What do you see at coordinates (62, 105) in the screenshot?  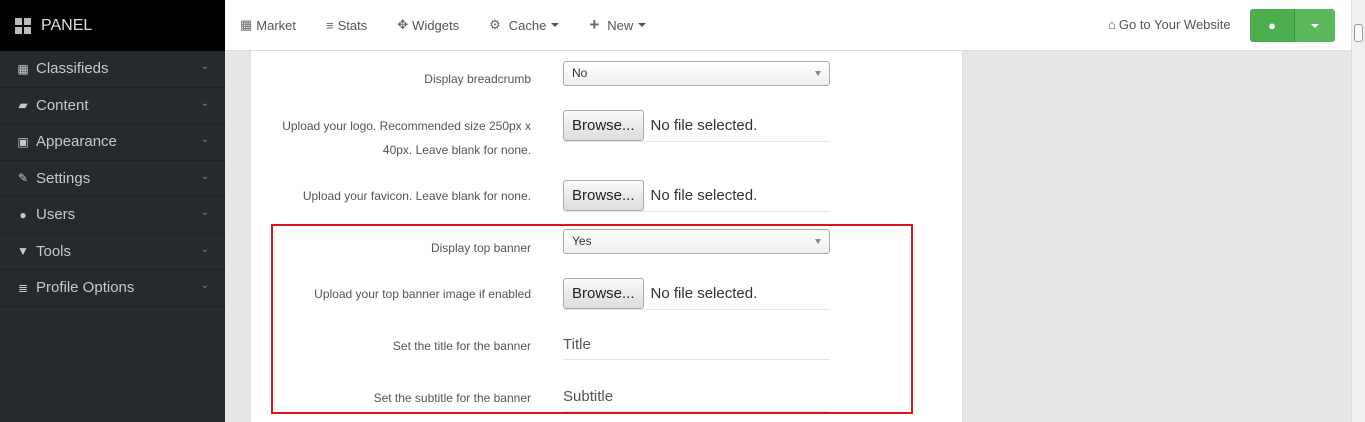 I see `sidebar-item-label: Content` at bounding box center [62, 105].